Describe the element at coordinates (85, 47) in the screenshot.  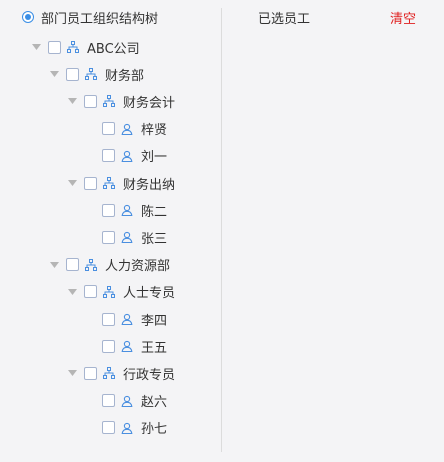
I see `tree-node-dept: ABC公司` at that location.